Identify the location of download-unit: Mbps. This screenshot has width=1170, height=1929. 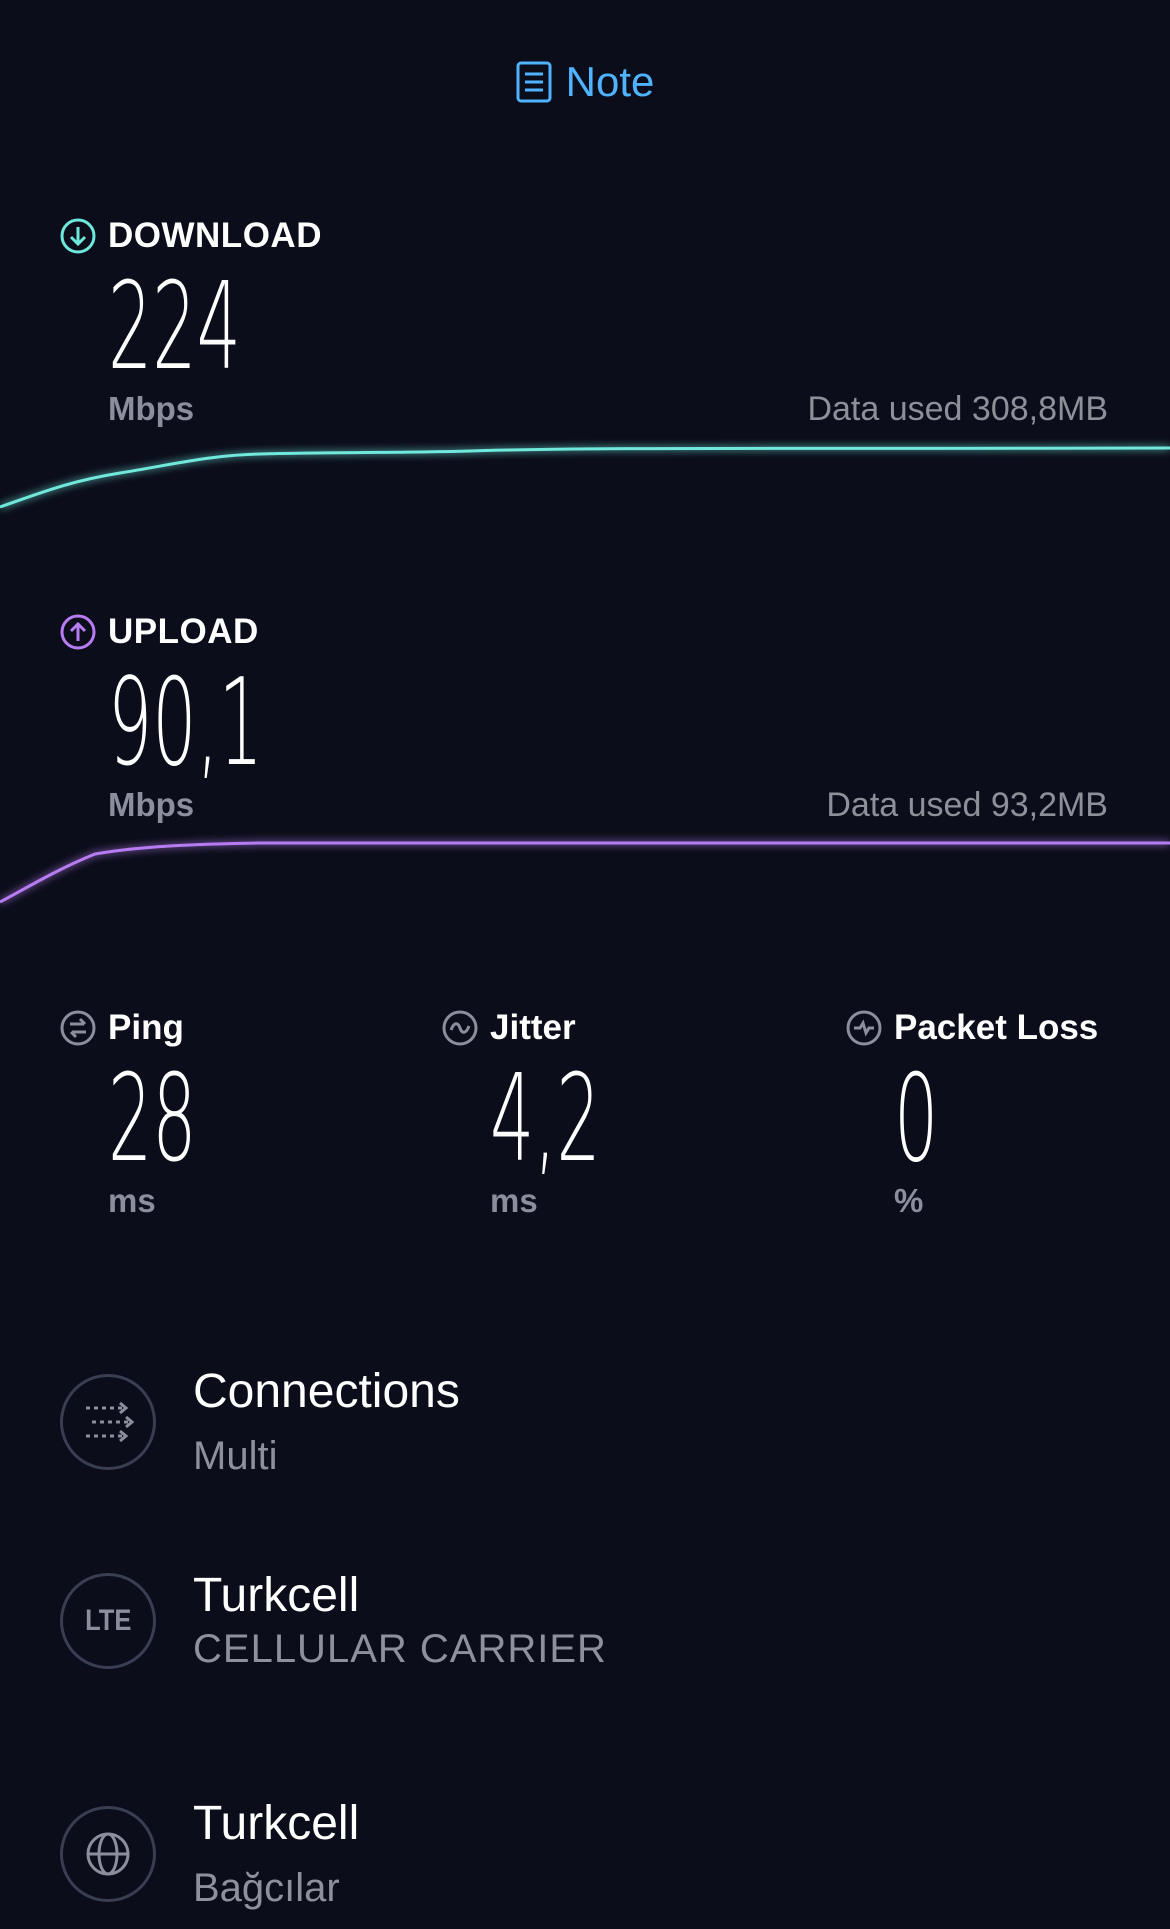
(151, 408).